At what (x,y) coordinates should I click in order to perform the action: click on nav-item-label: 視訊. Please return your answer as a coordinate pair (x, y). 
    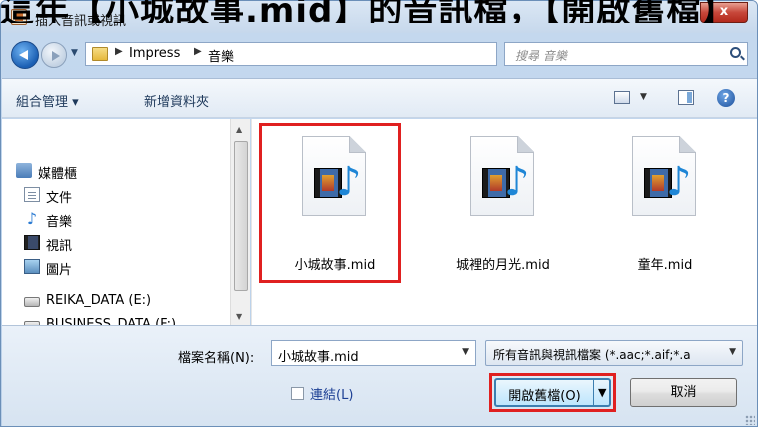
    Looking at the image, I should click on (59, 246).